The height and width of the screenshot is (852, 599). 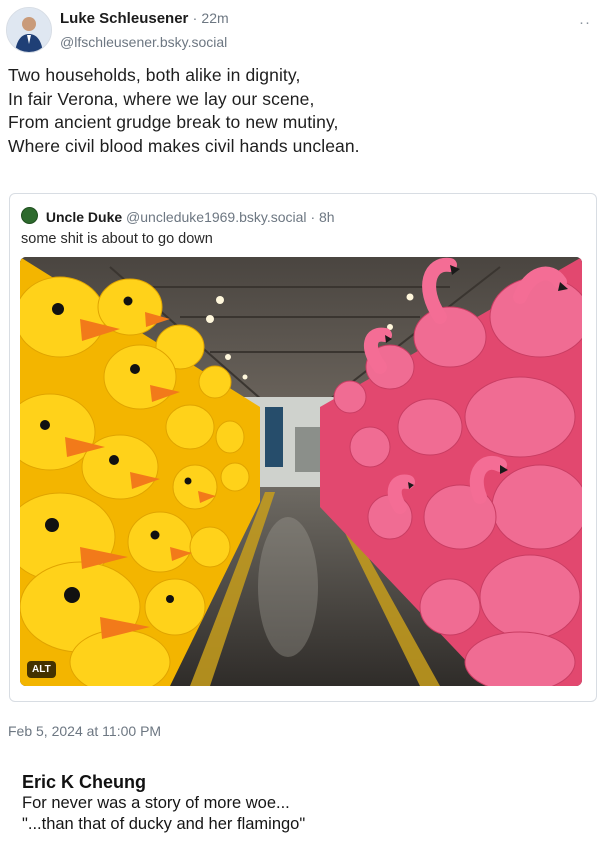 I want to click on author-avatar, so click(x=29, y=30).